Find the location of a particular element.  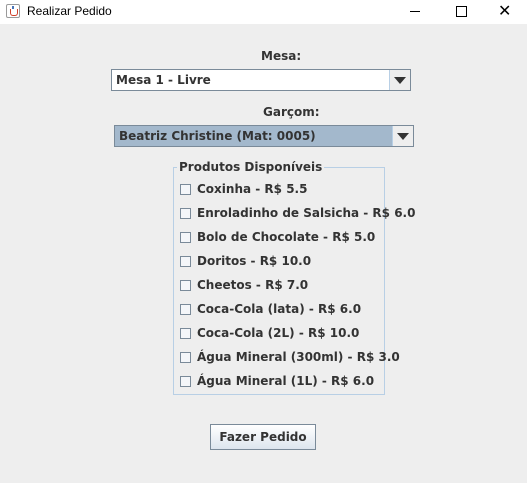

java-cup-icon is located at coordinates (13, 11).